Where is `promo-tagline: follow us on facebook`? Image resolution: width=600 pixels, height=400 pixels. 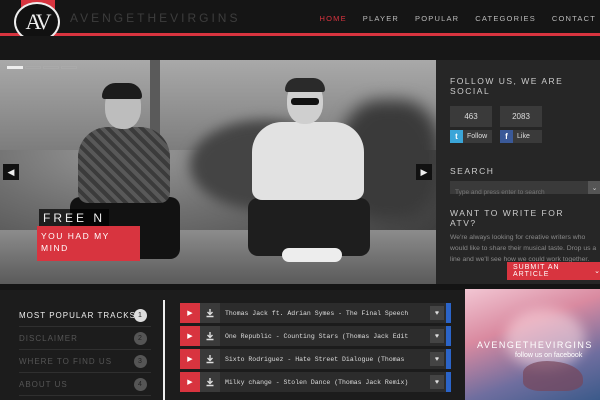 promo-tagline: follow us on facebook is located at coordinates (549, 355).